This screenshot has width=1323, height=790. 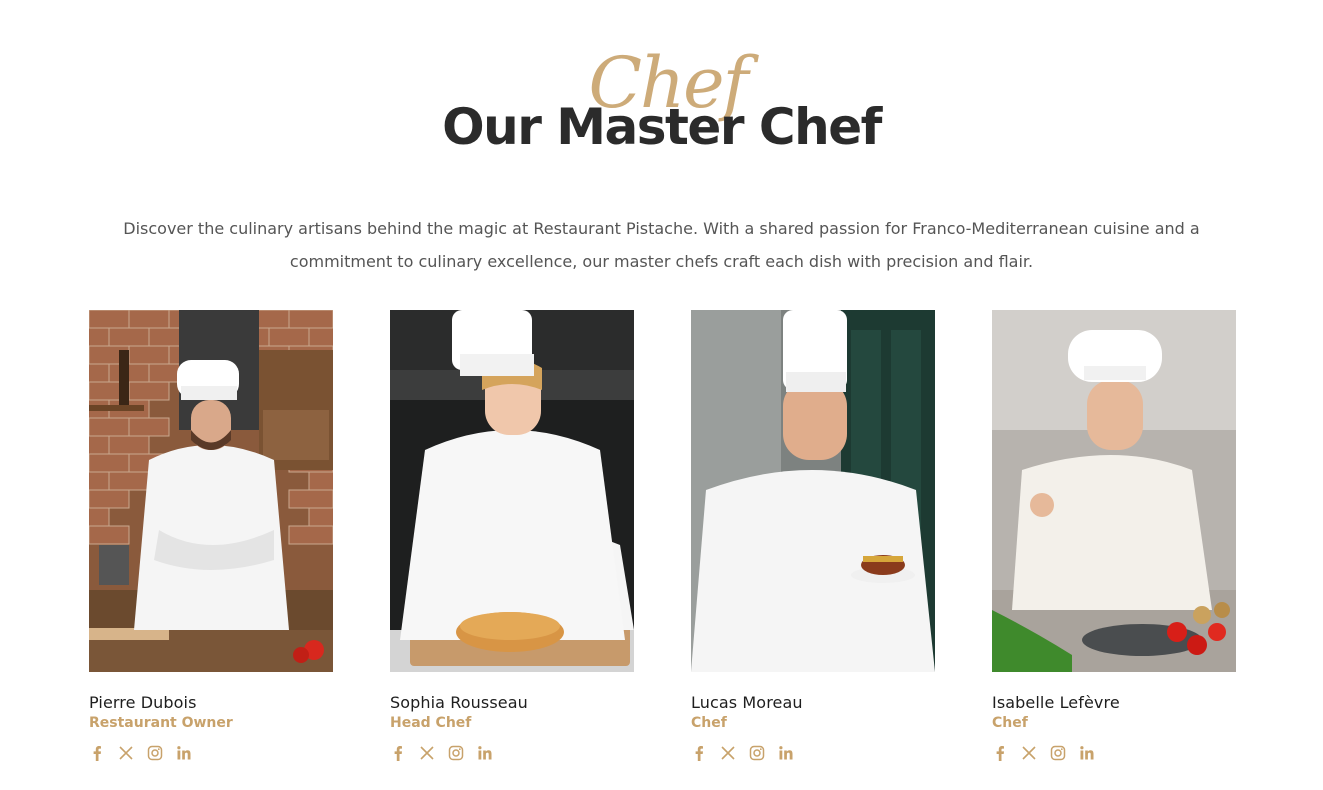 What do you see at coordinates (662, 127) in the screenshot?
I see `page-title: Our Master Chef` at bounding box center [662, 127].